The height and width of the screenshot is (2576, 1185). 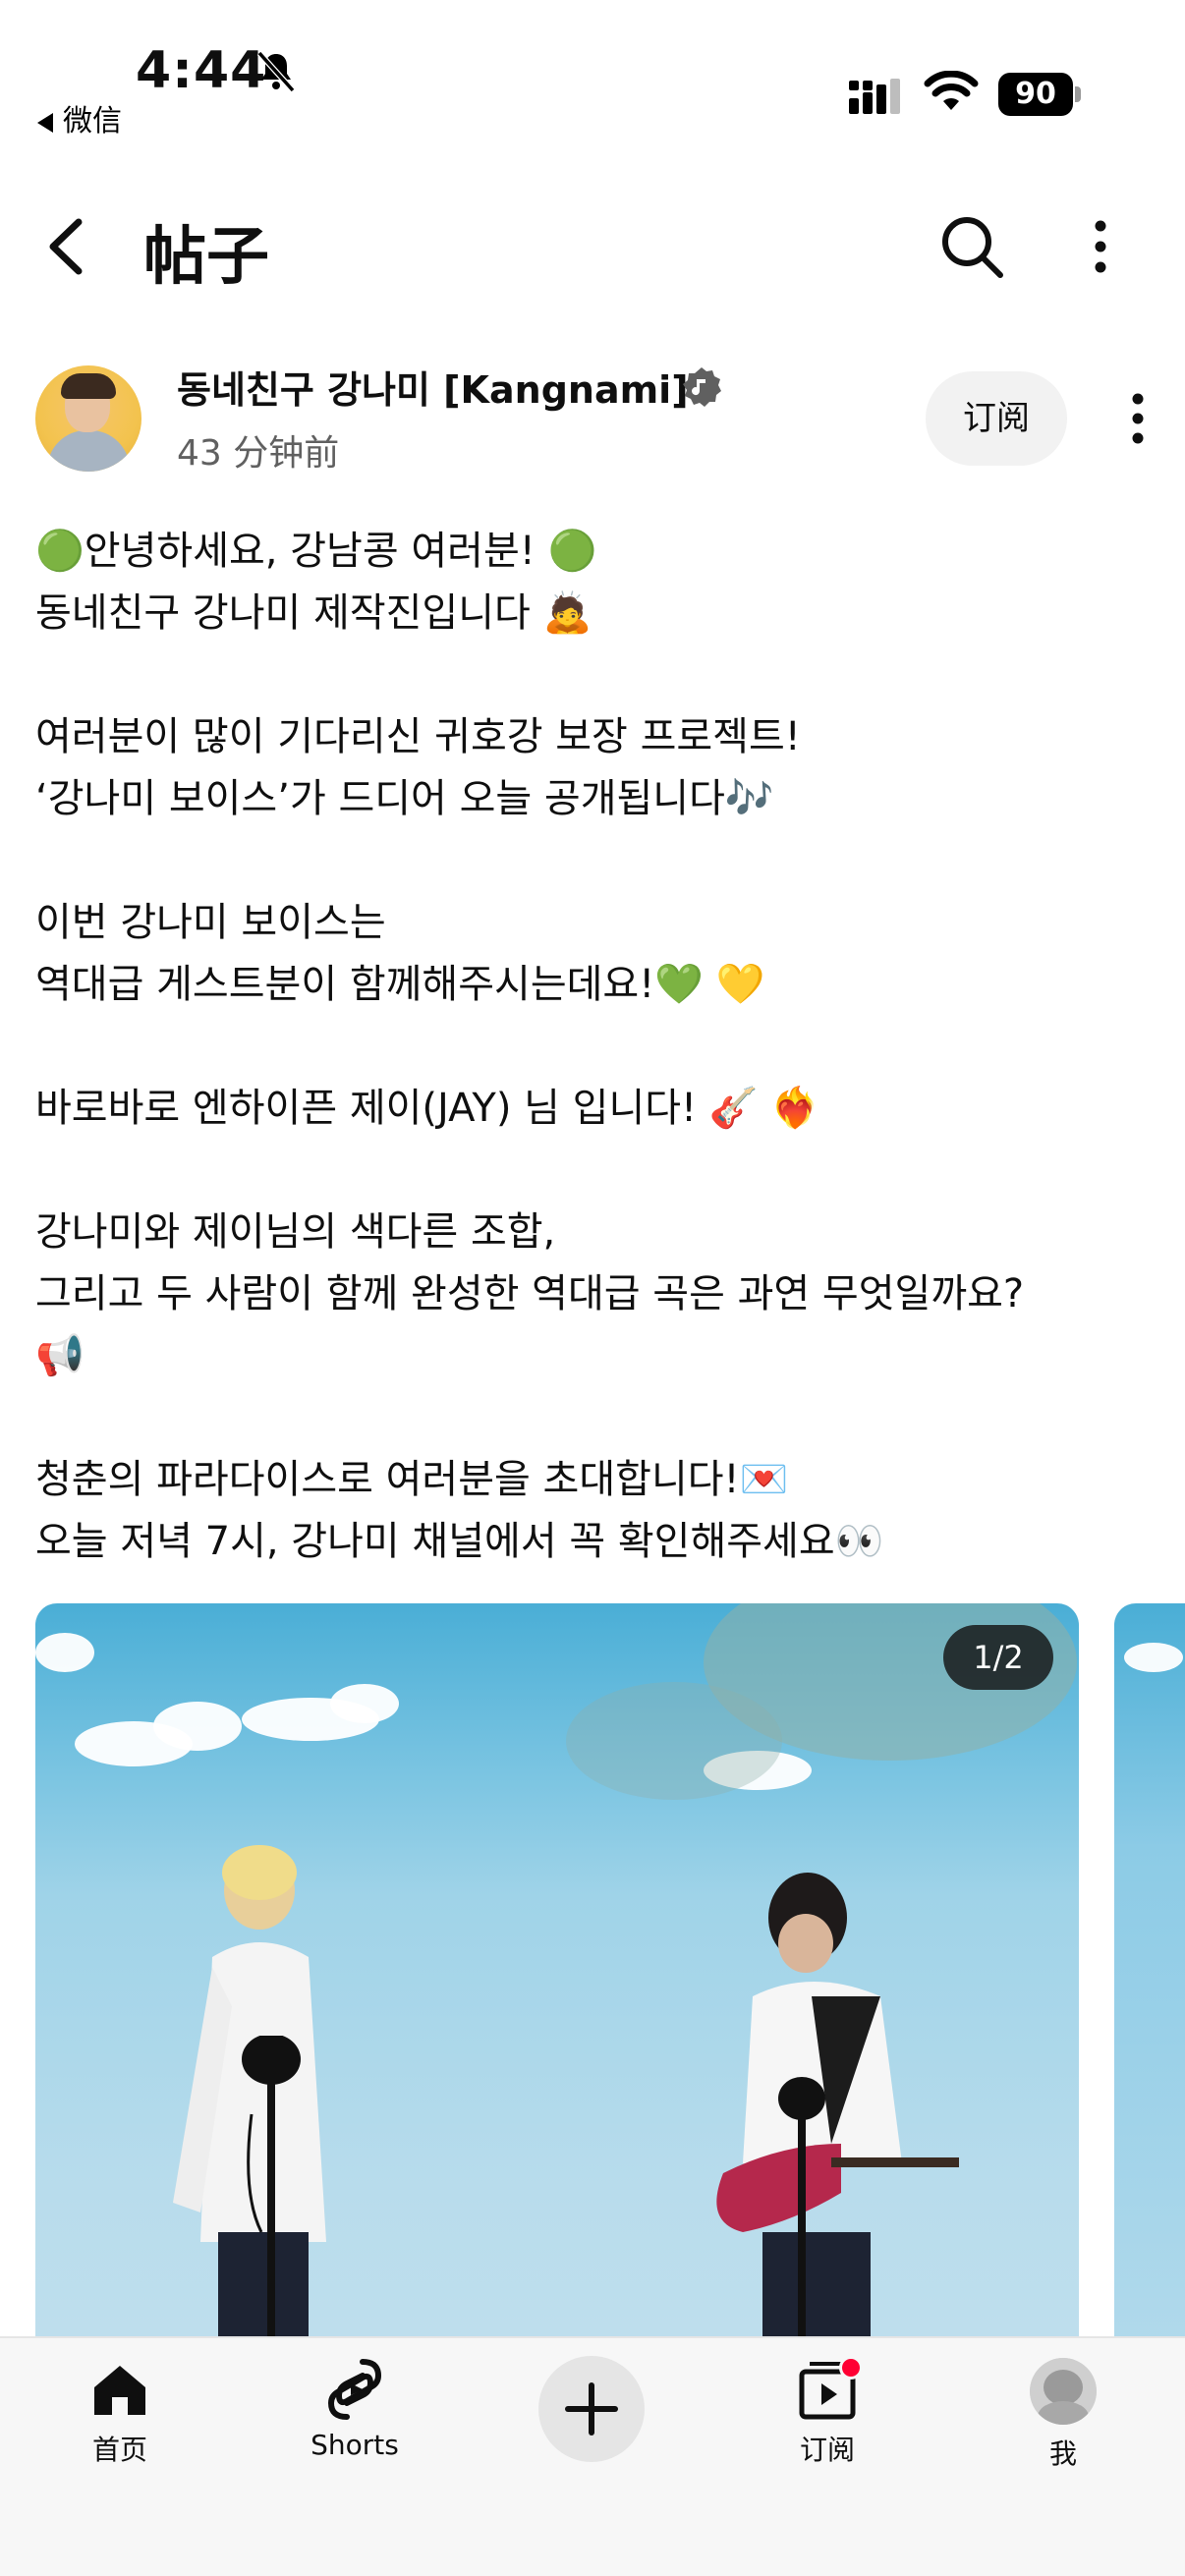 I want to click on profile-avatar-art, so click(x=1064, y=2391).